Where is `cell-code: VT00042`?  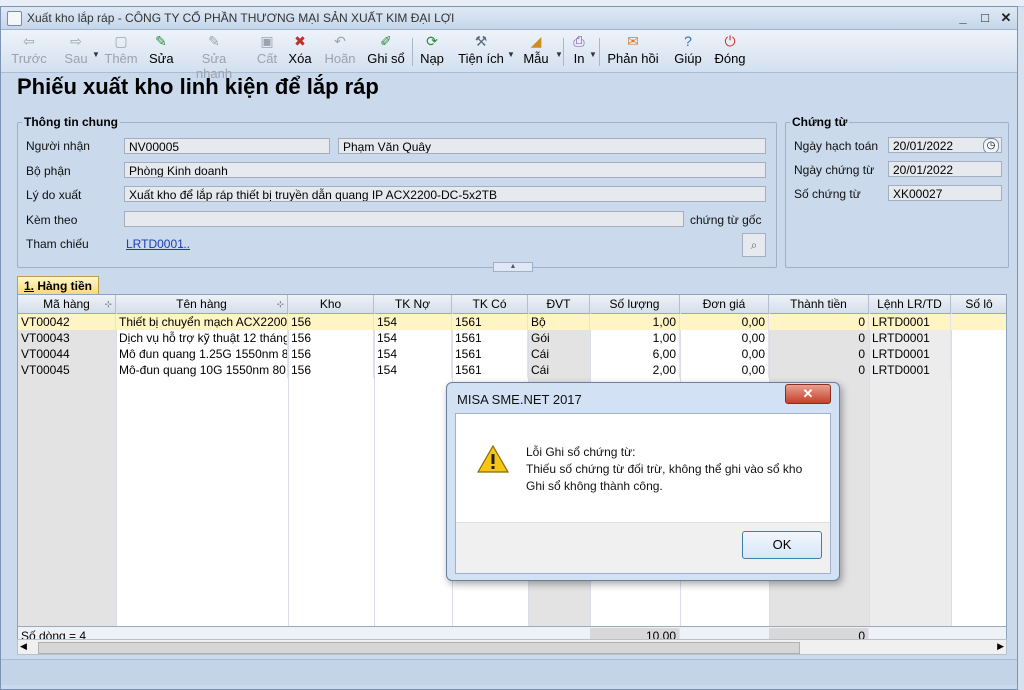 cell-code: VT00042 is located at coordinates (67, 322).